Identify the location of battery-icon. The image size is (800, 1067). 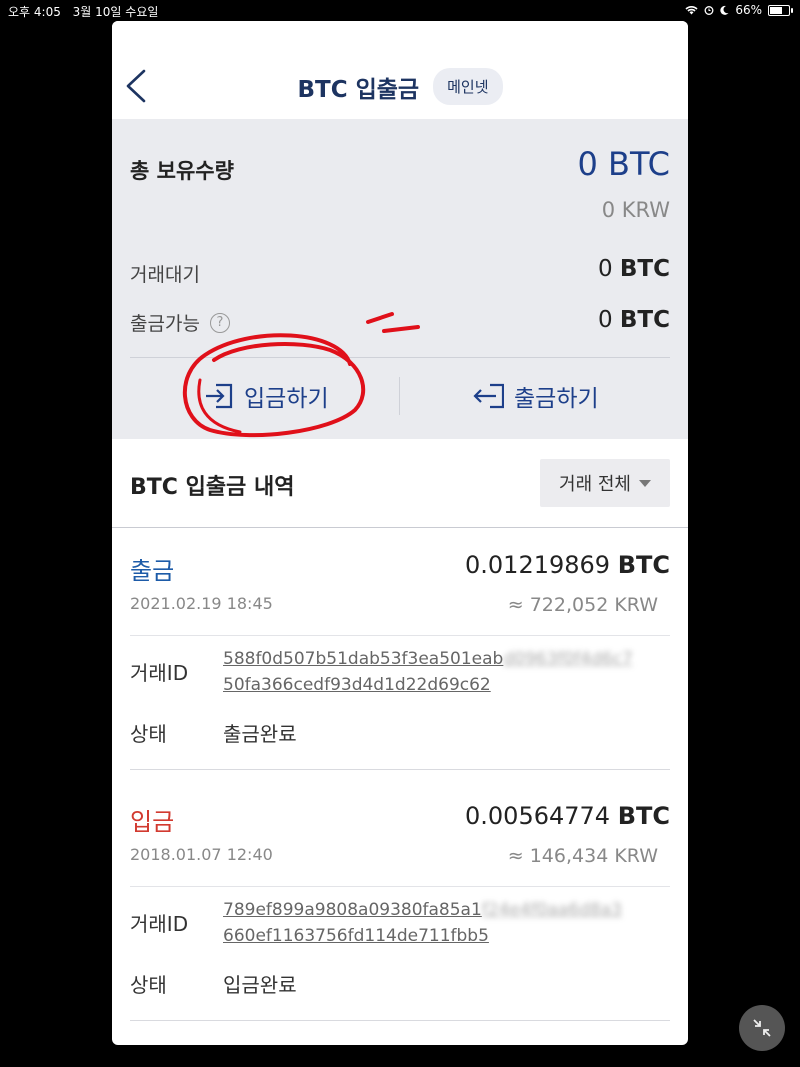
(780, 10).